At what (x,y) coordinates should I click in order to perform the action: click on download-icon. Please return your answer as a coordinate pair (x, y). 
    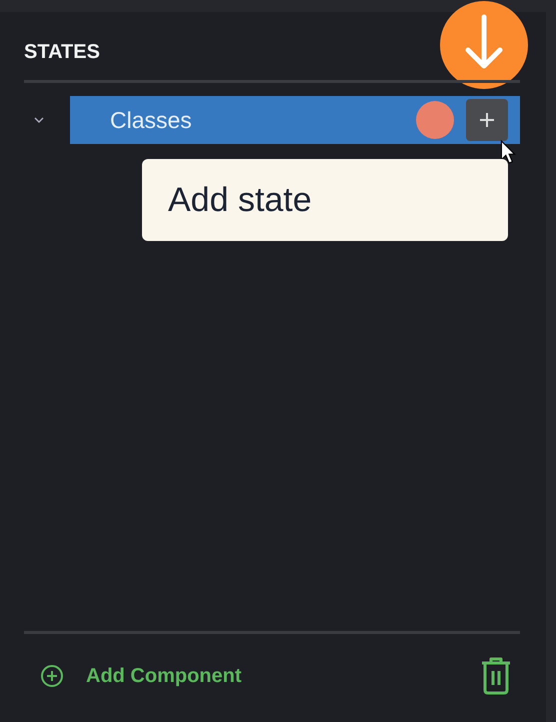
    Looking at the image, I should click on (484, 45).